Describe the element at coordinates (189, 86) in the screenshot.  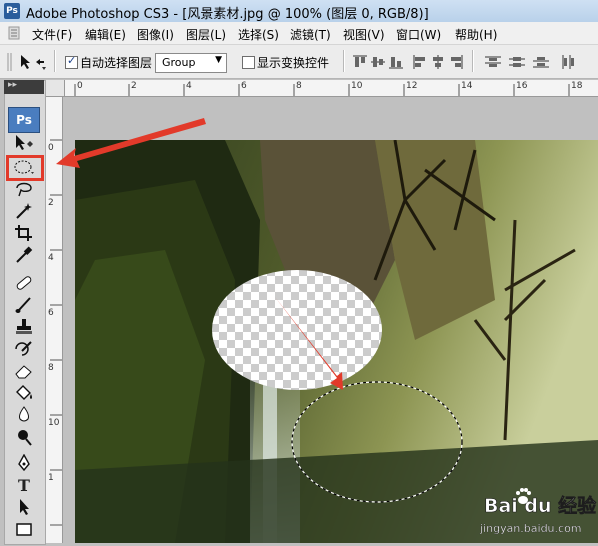
I see `ruler-top-label: 4` at that location.